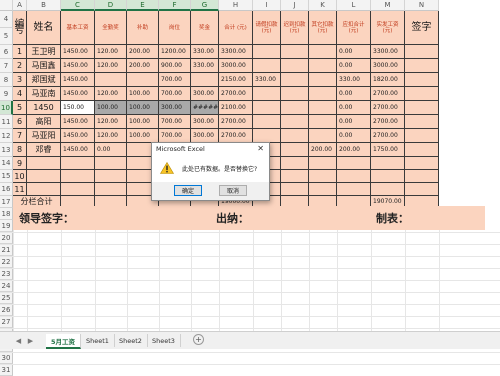 The width and height of the screenshot is (500, 376). Describe the element at coordinates (388, 28) in the screenshot. I see `header-actual: 实发工资 (元)` at that location.